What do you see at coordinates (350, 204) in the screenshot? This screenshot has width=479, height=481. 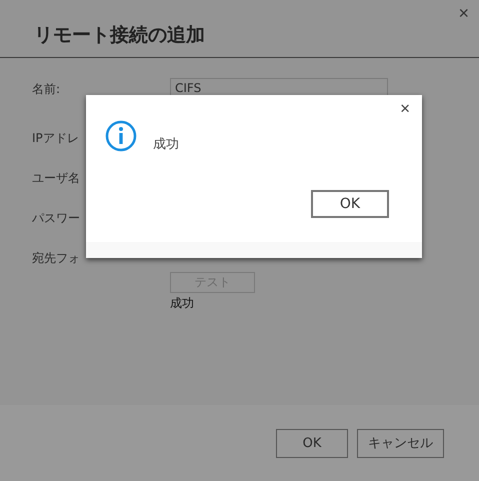 I see `ok-button: OK` at bounding box center [350, 204].